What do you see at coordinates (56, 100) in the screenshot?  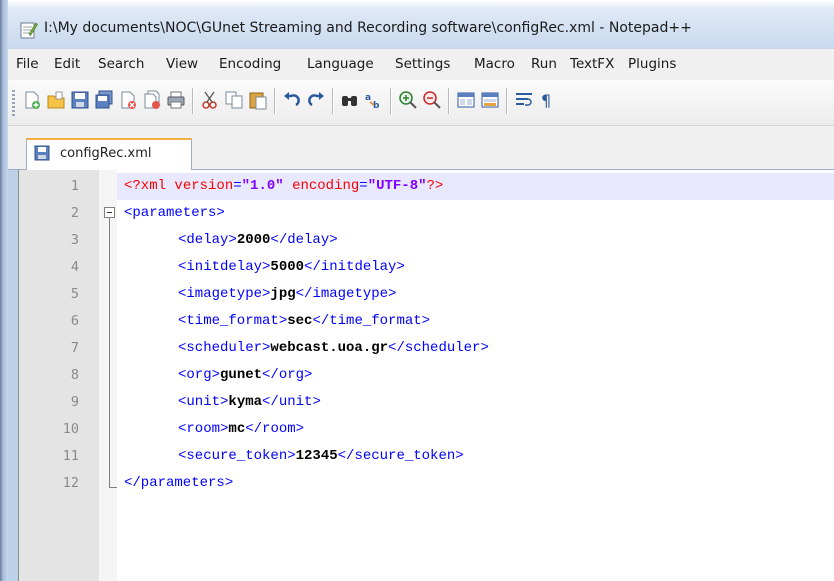 I see `open-file-icon` at bounding box center [56, 100].